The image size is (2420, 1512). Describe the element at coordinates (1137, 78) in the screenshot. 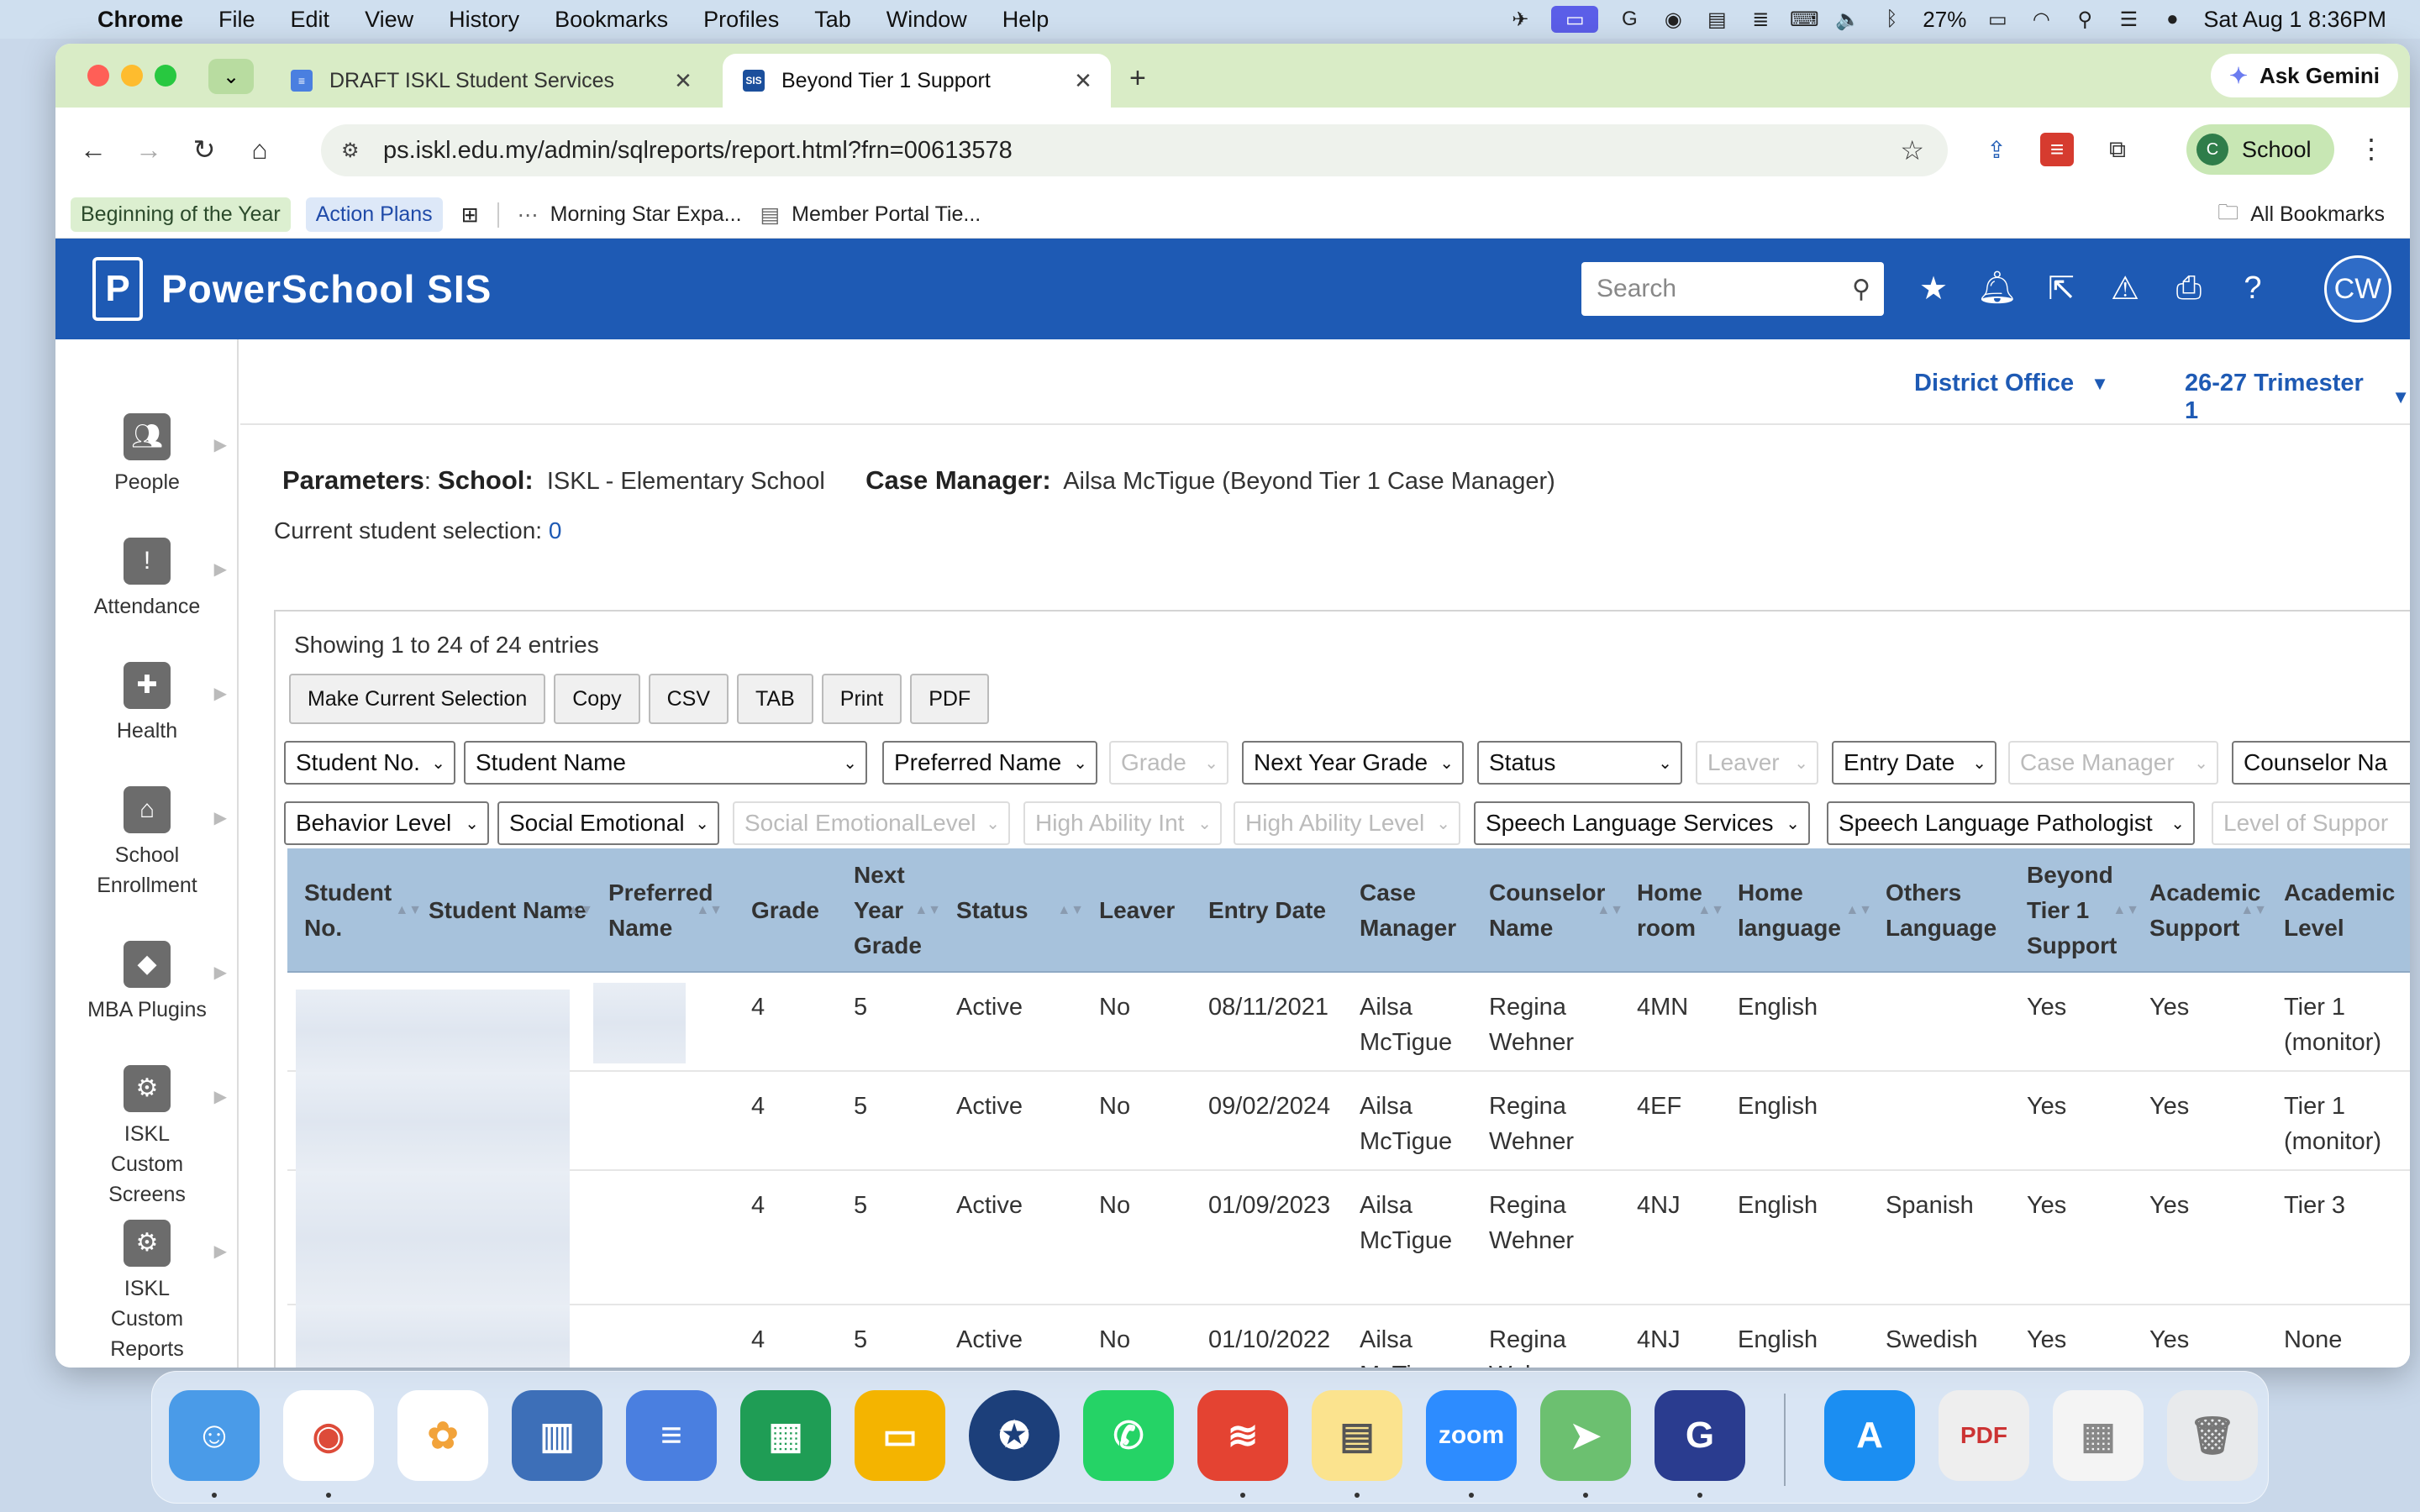

I see `new-tab-icon: +` at that location.